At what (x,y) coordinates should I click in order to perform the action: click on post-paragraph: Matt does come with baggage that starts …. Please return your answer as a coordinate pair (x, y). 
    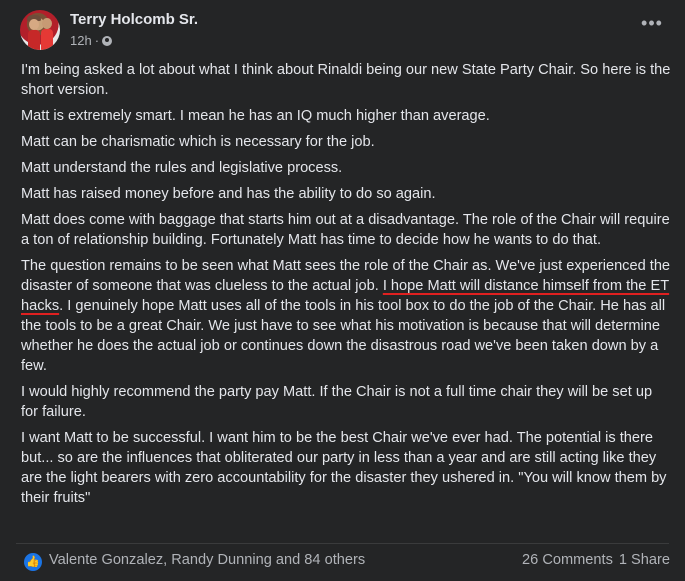
    Looking at the image, I should click on (345, 230).